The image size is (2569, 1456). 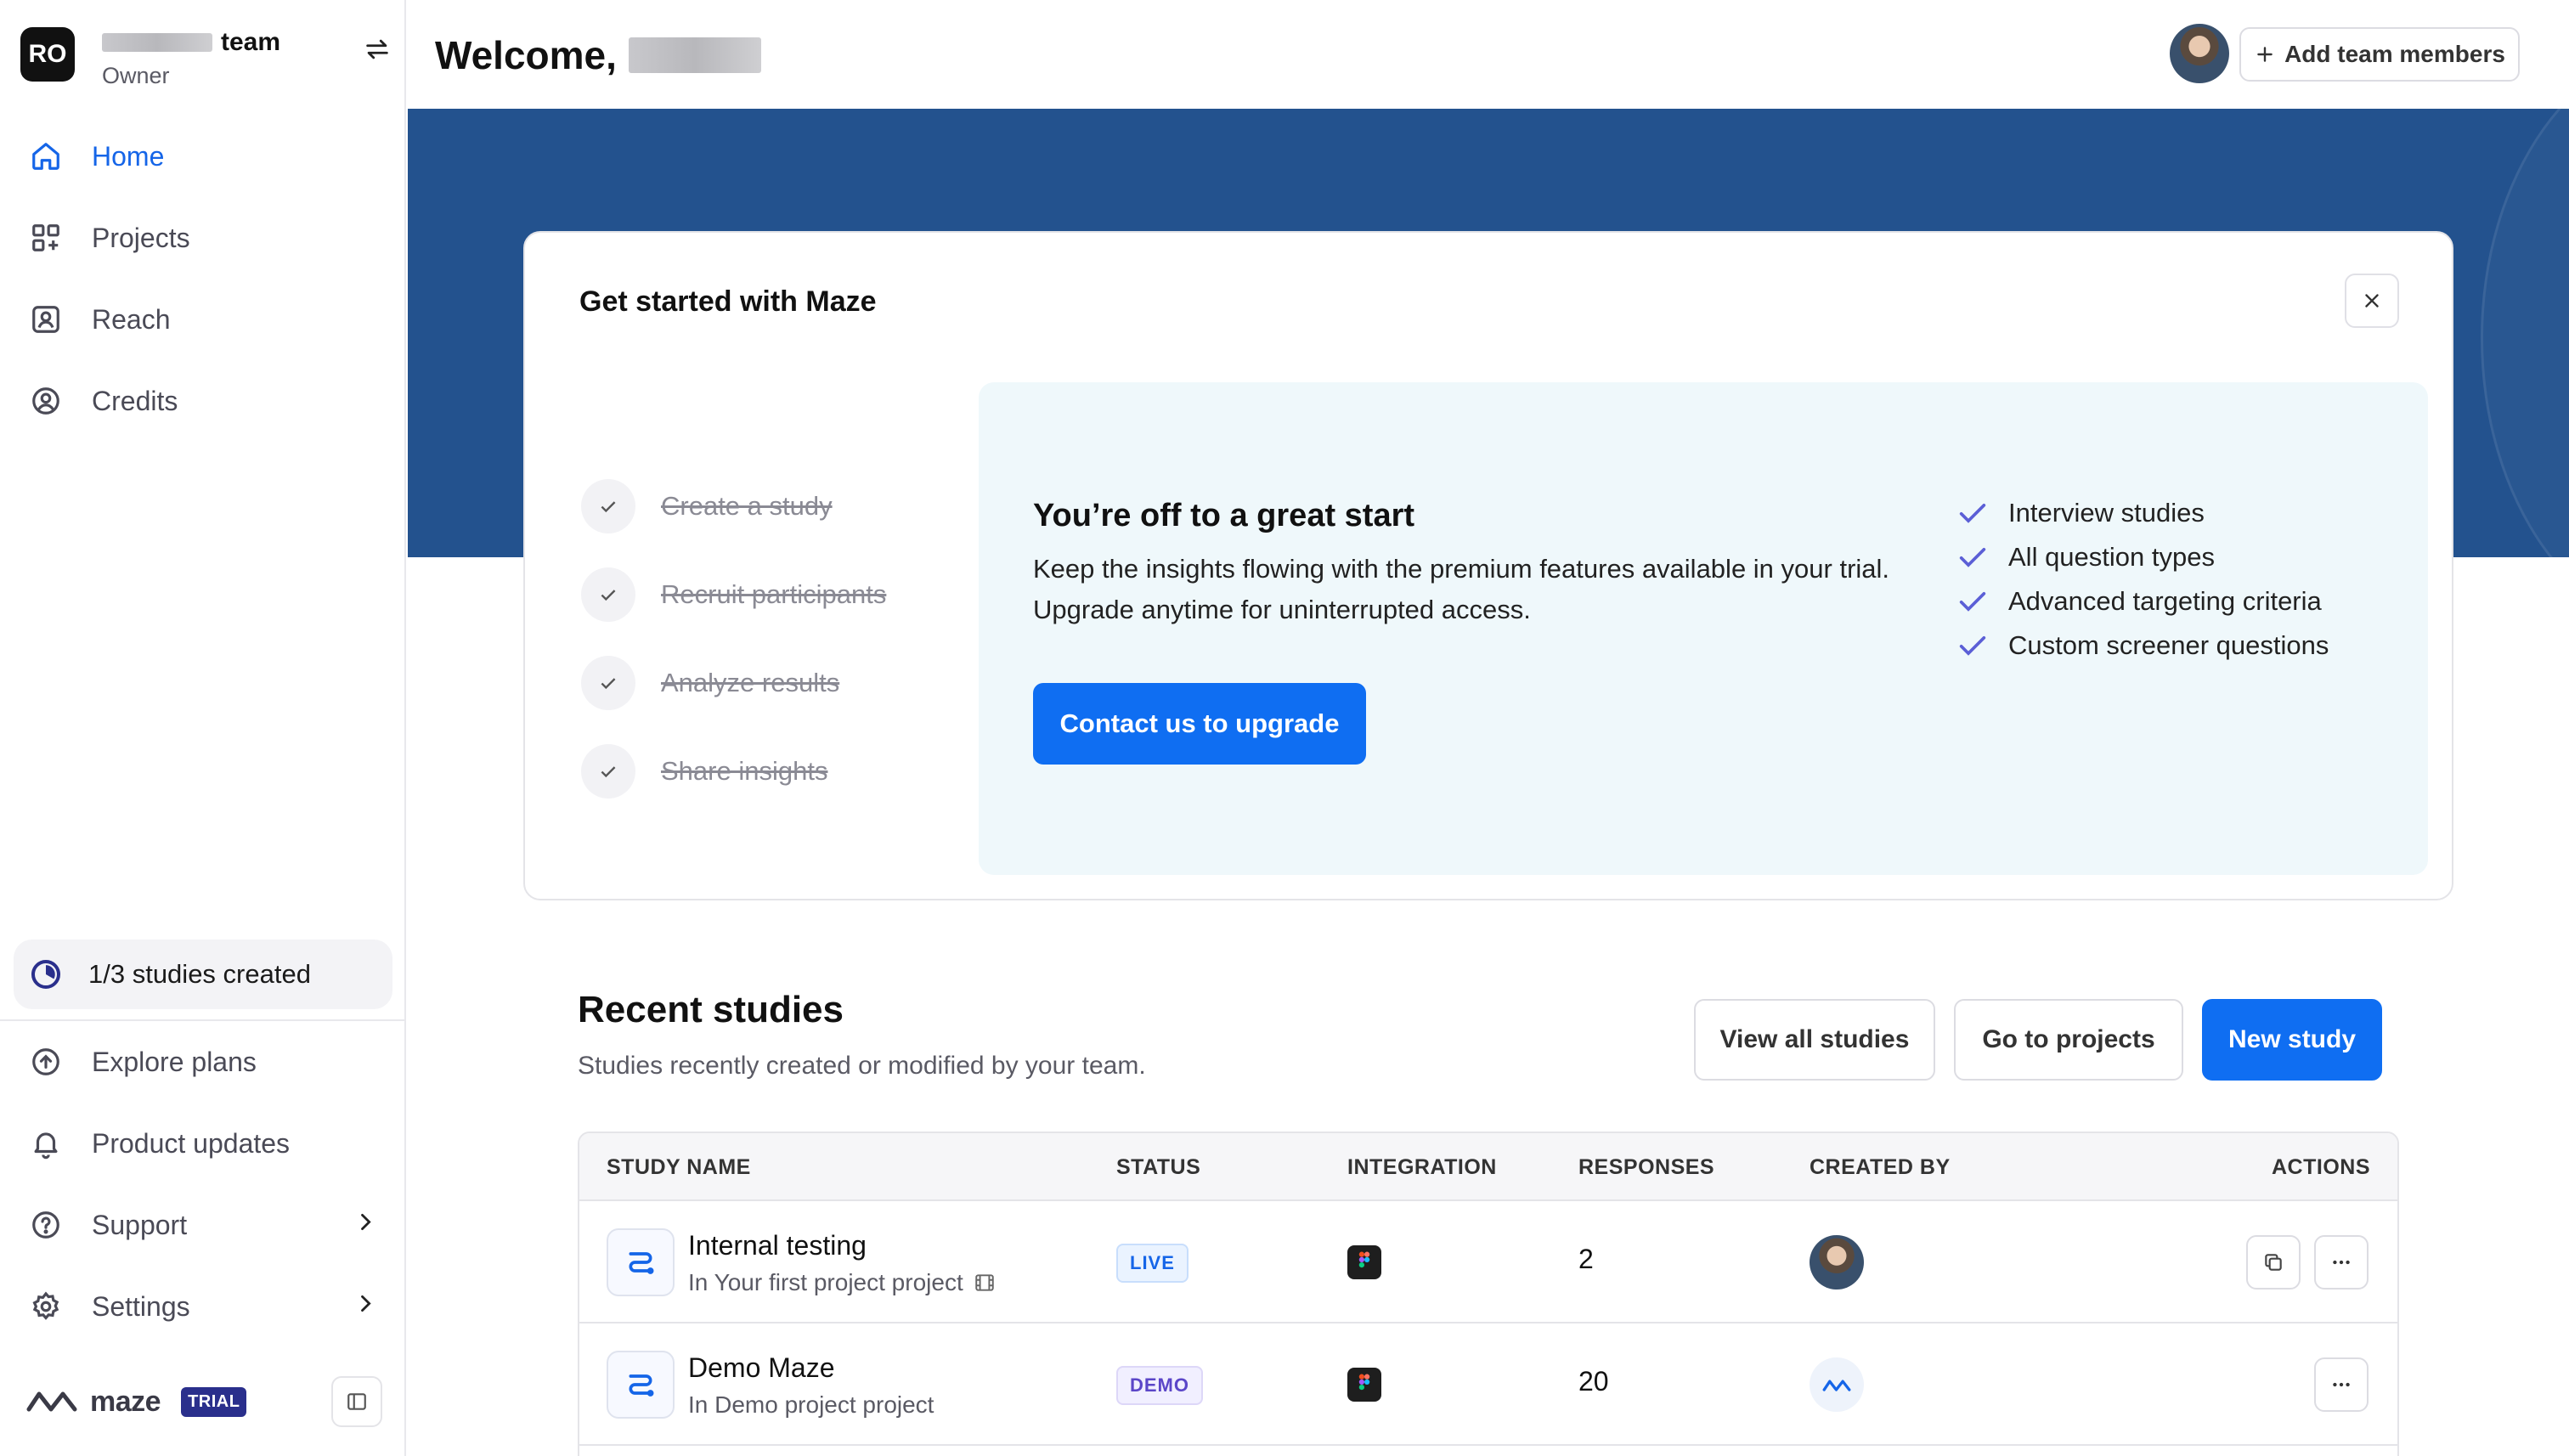 I want to click on team-name-row: team, so click(x=191, y=42).